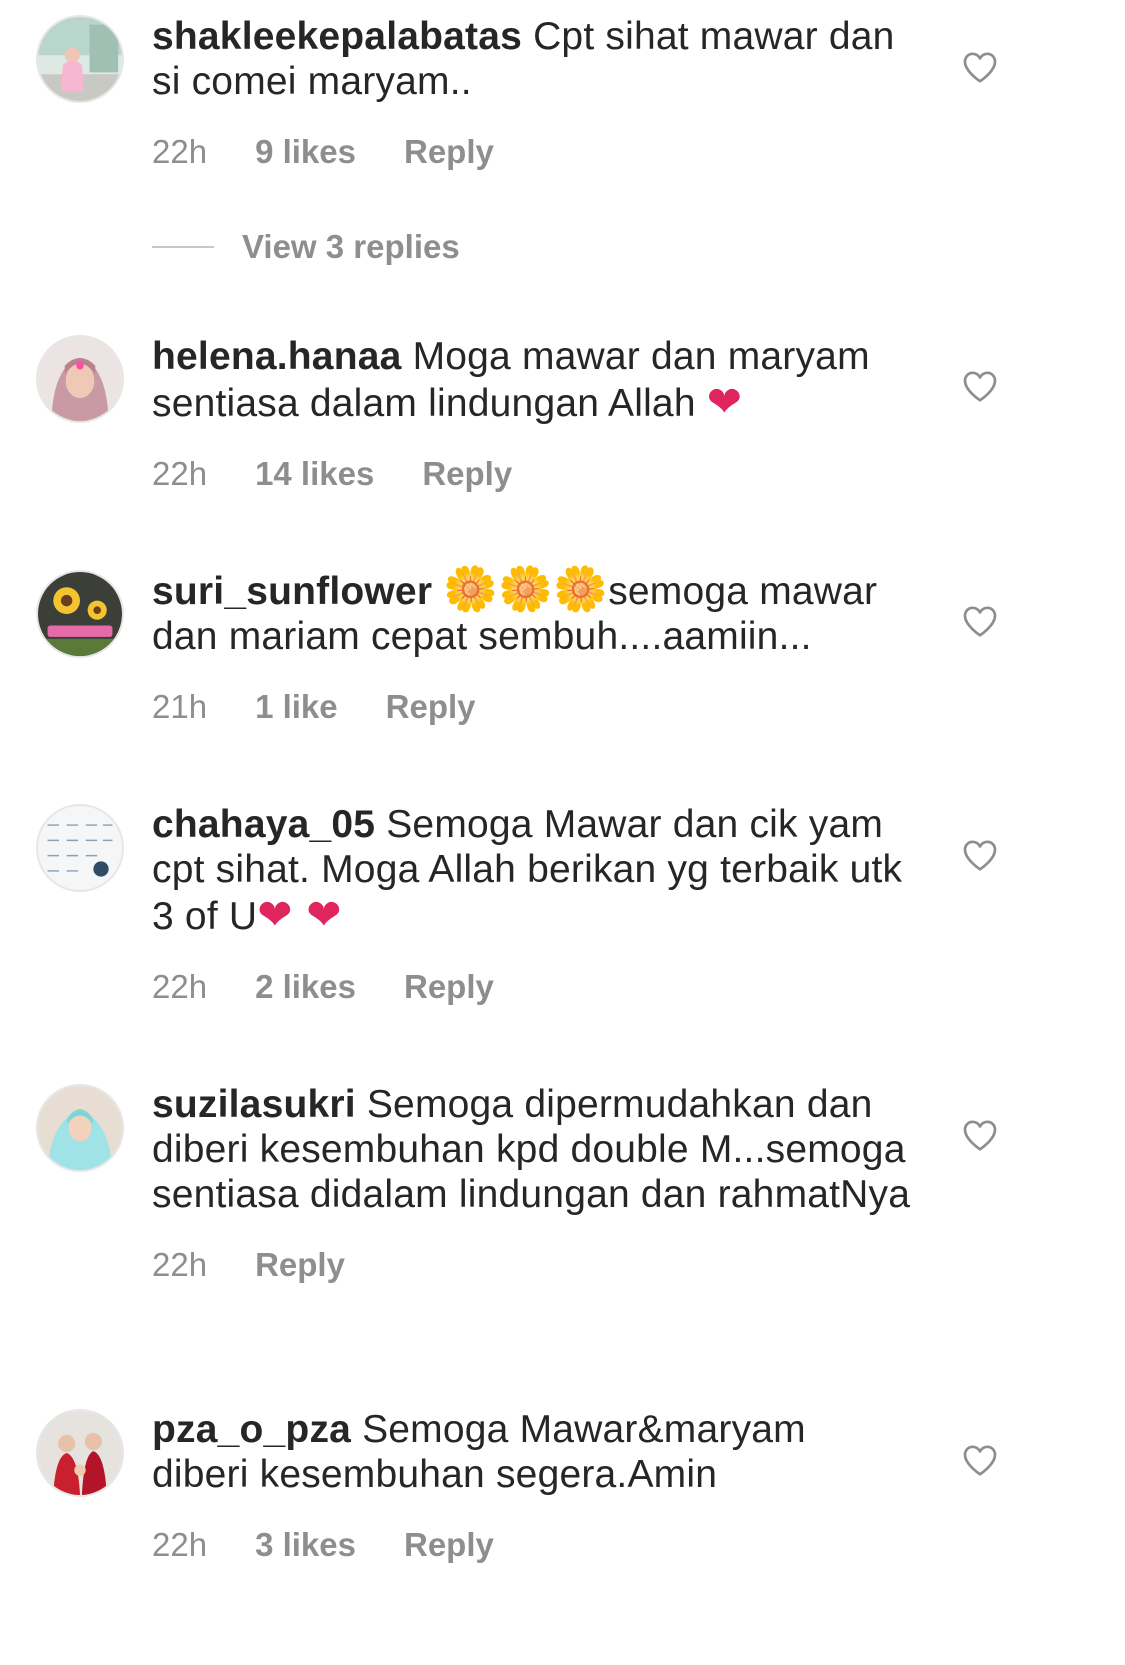  Describe the element at coordinates (183, 247) in the screenshot. I see `replies-divider` at that location.